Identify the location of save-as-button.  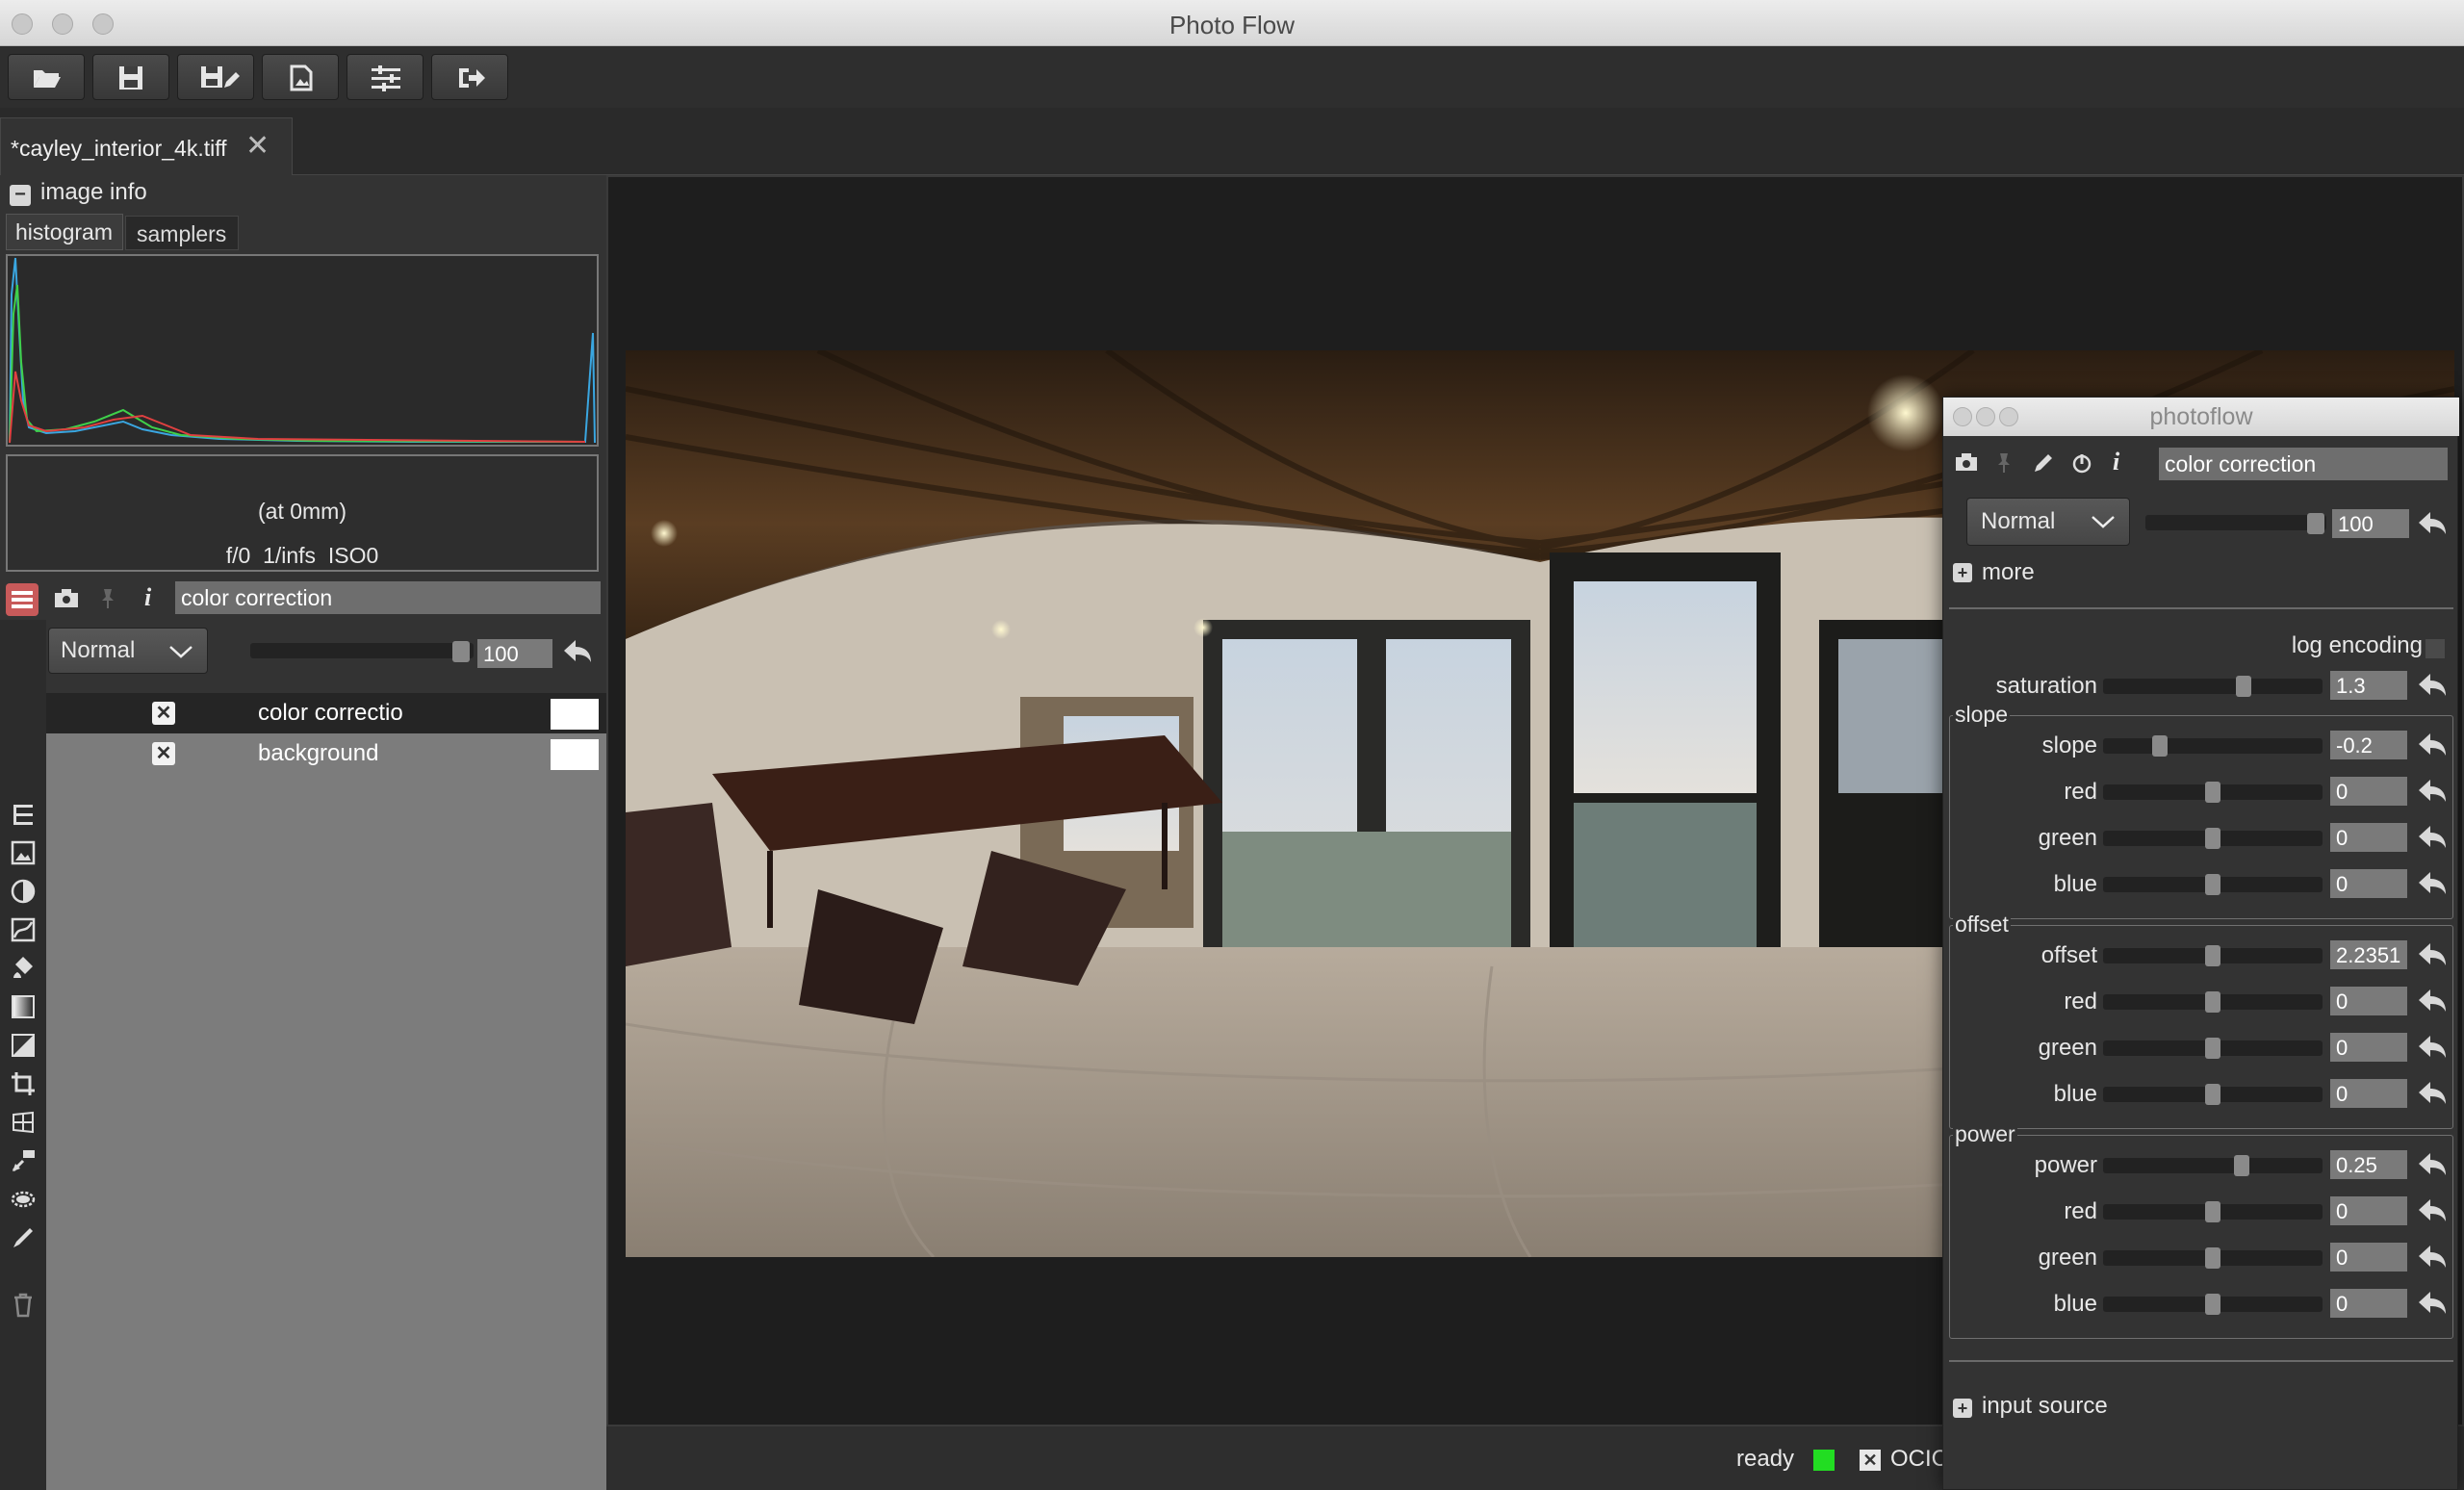
(215, 77).